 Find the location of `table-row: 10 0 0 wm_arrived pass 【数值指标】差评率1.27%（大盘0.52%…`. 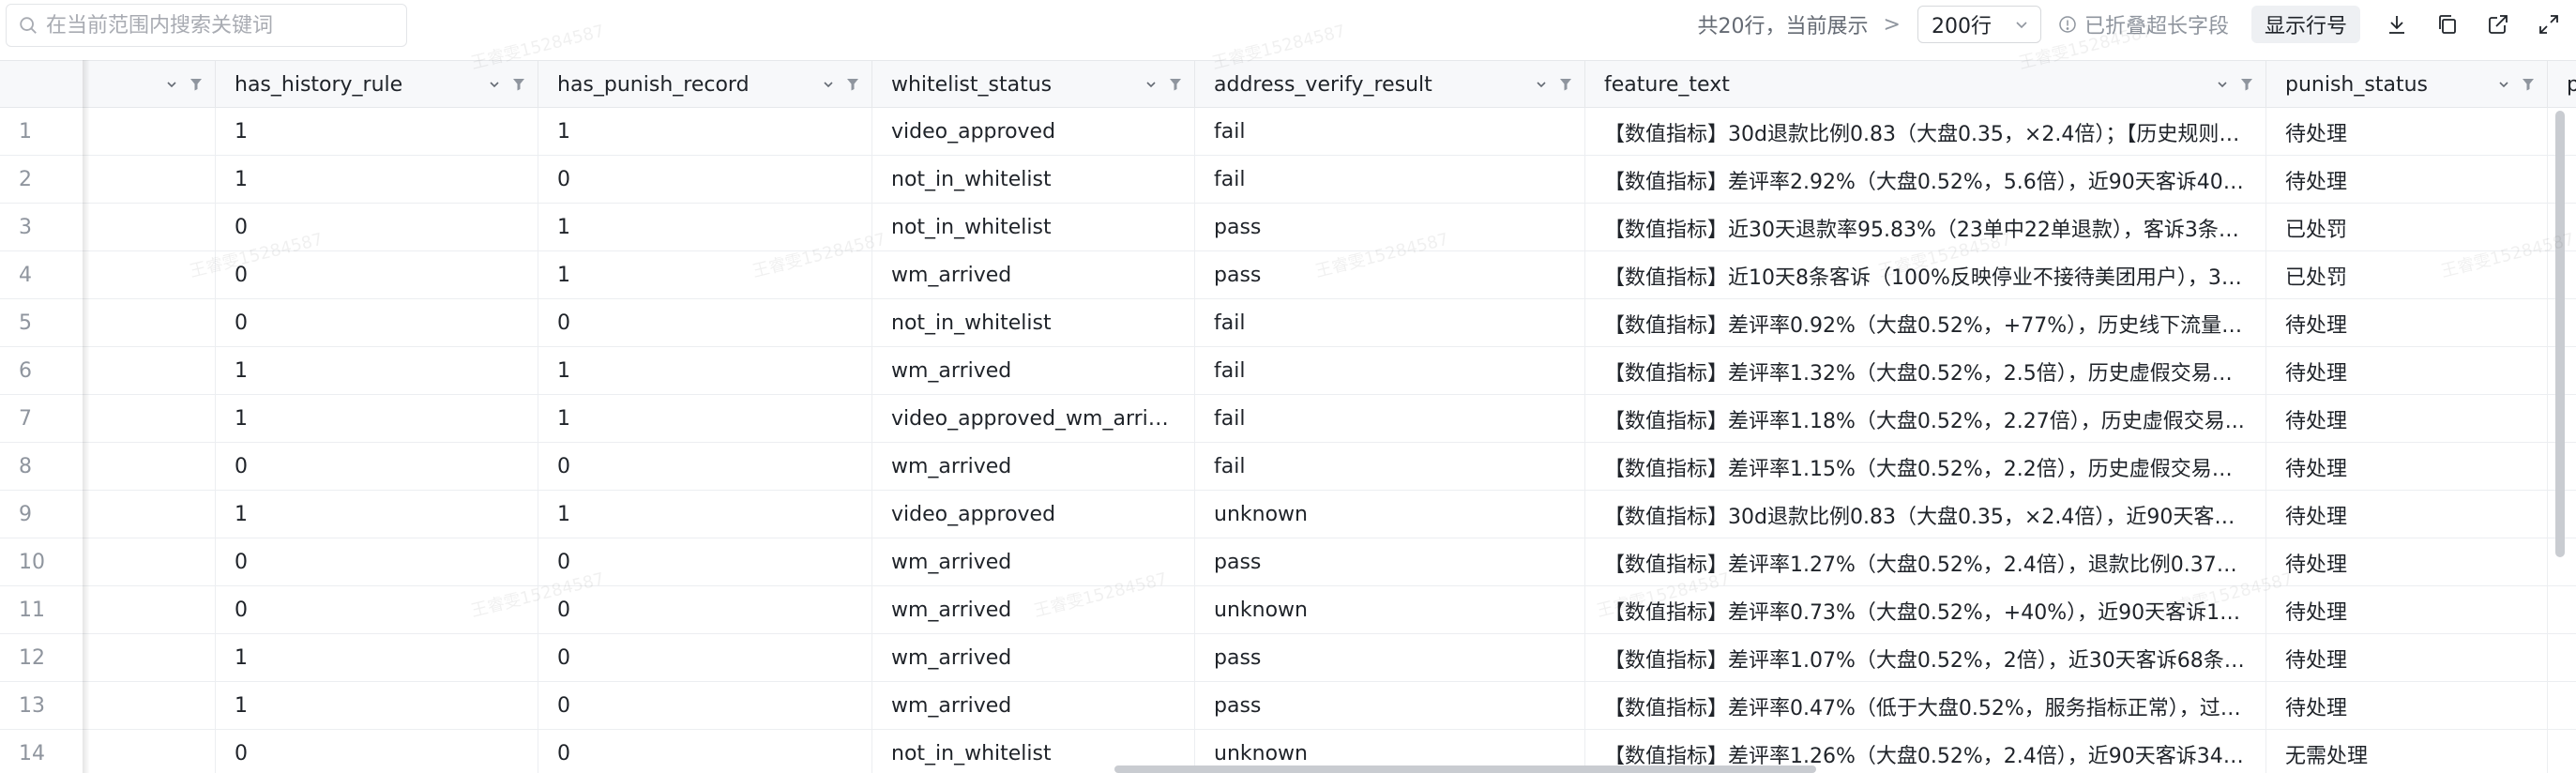

table-row: 10 0 0 wm_arrived pass 【数值指标】差评率1.27%（大盘0.52%… is located at coordinates (1288, 562).